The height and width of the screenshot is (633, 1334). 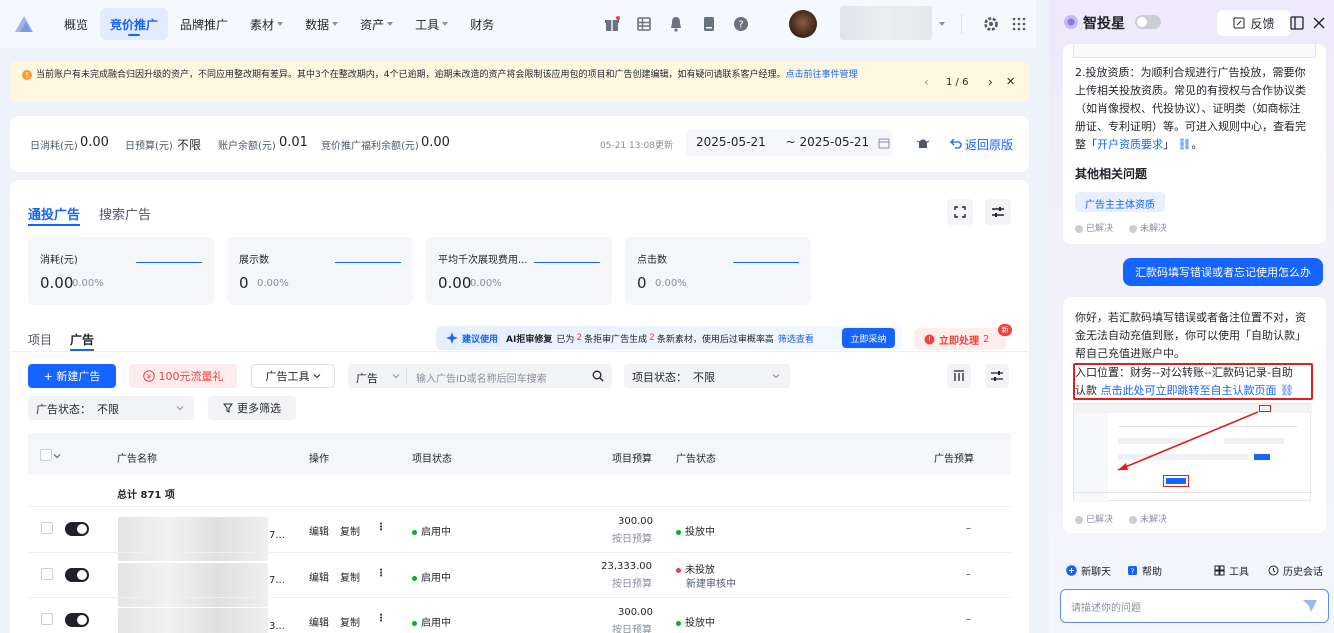 I want to click on back-arrow-icon, so click(x=956, y=143).